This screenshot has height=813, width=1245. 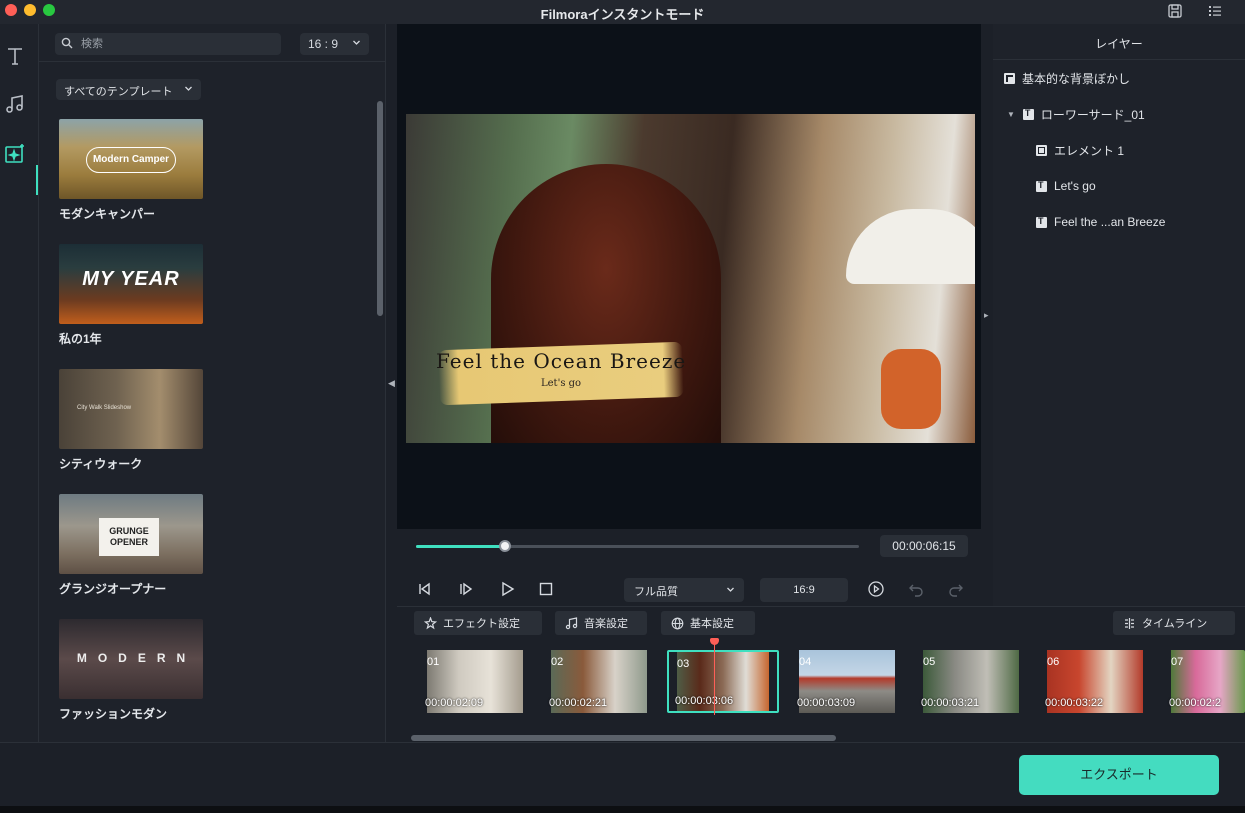 I want to click on export-button: エクスポート, so click(x=1119, y=775).